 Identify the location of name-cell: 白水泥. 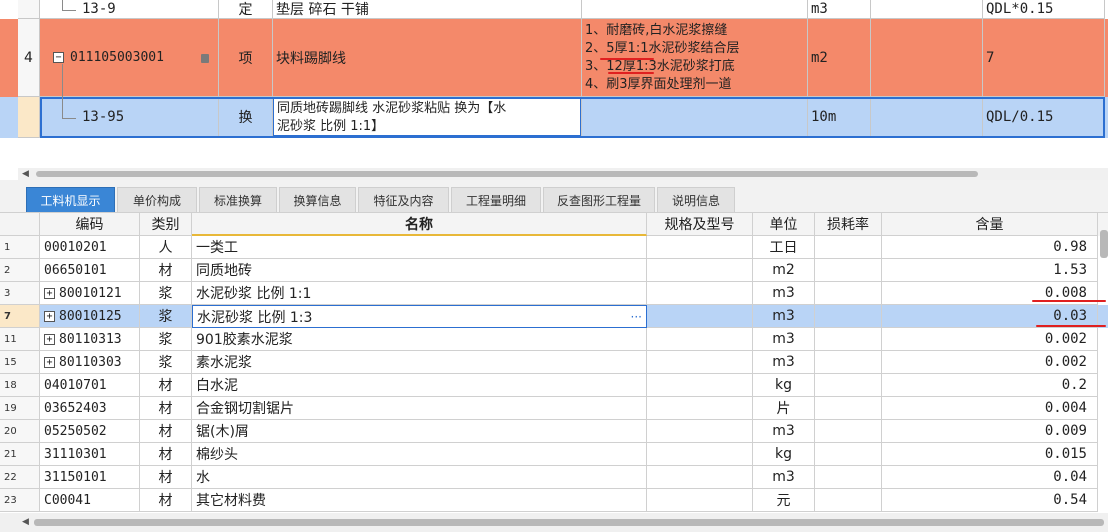
(419, 385).